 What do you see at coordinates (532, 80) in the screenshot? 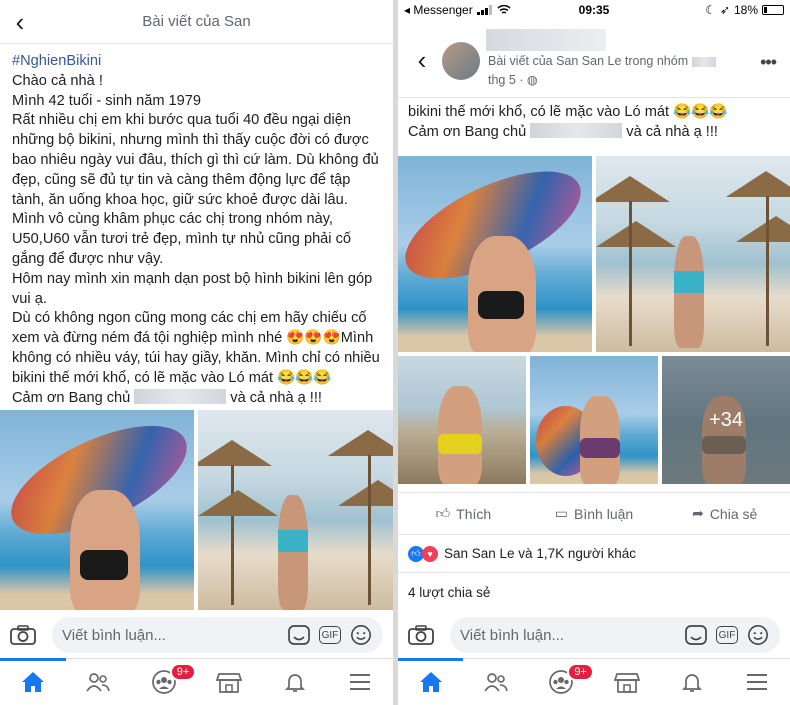
I see `globe-icon: ◍` at bounding box center [532, 80].